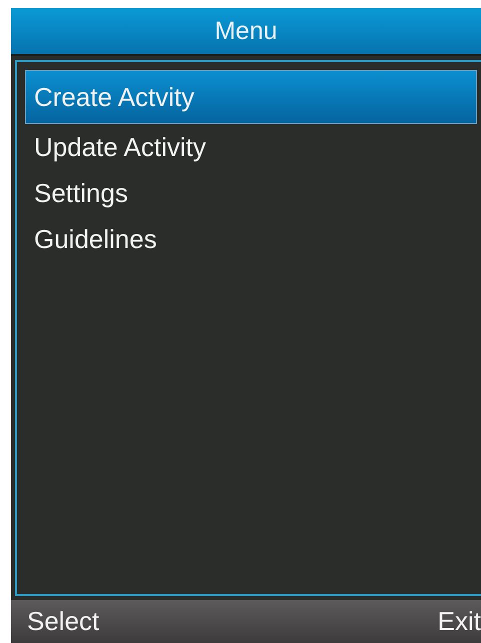 The height and width of the screenshot is (643, 481). Describe the element at coordinates (251, 97) in the screenshot. I see `menu-item: Create Actvity` at that location.